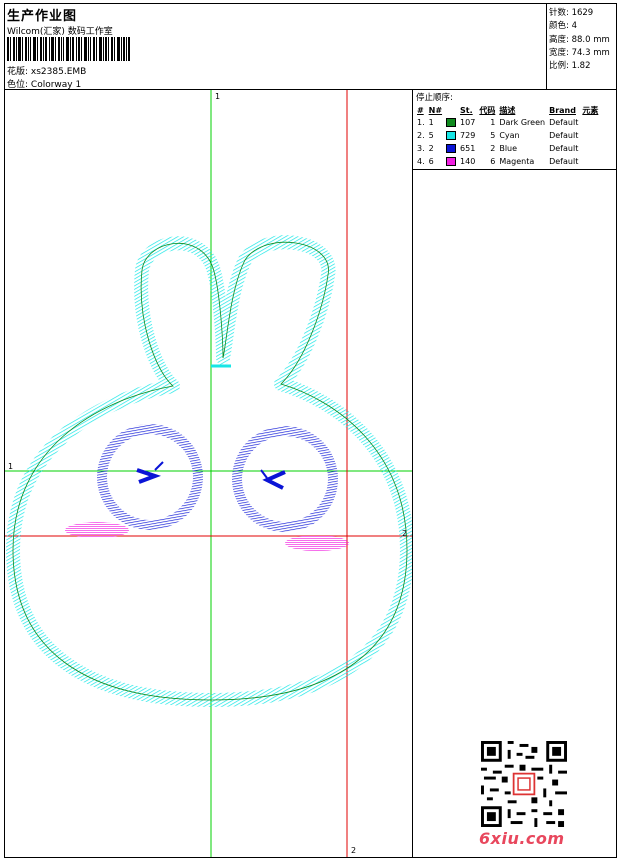 This screenshot has height=860, width=620. Describe the element at coordinates (56, 85) in the screenshot. I see `colorway-value: Colorway 1` at that location.